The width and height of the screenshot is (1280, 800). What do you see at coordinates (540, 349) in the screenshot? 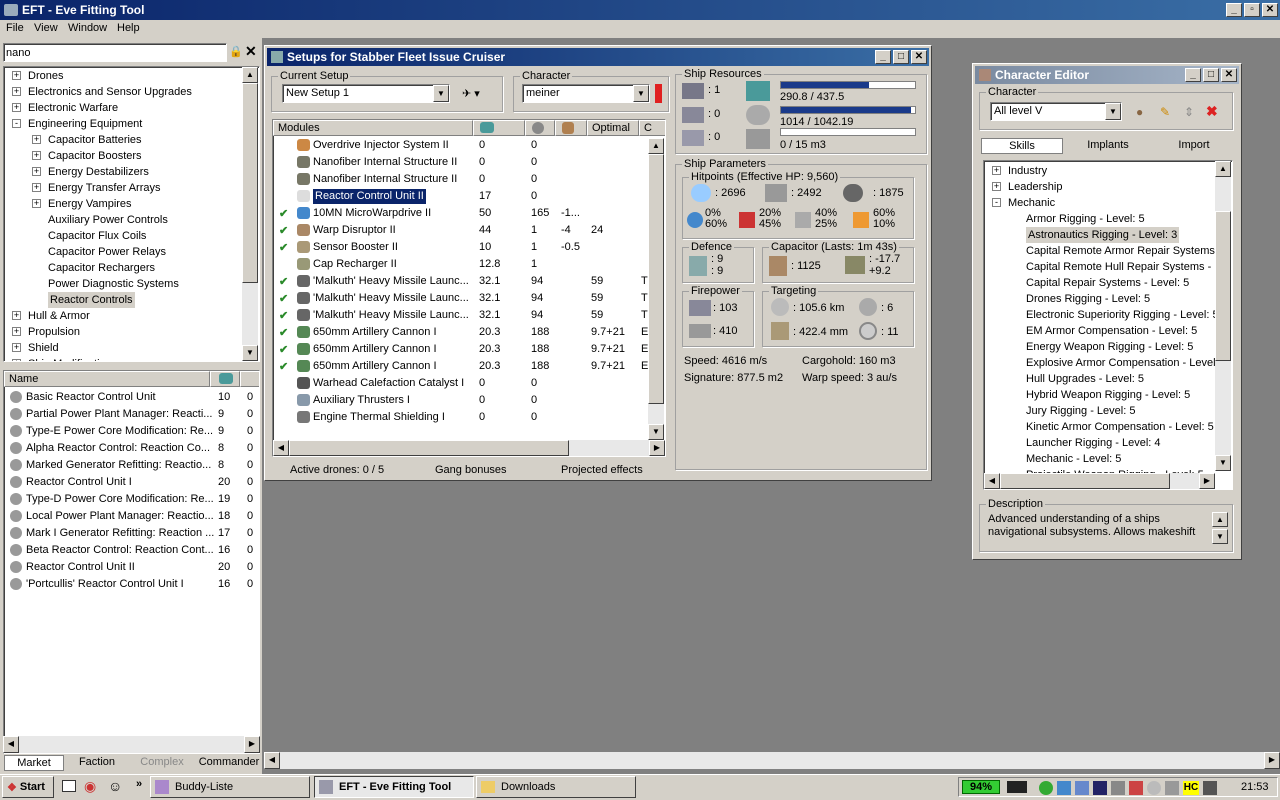
I see `module-pg: 188` at bounding box center [540, 349].